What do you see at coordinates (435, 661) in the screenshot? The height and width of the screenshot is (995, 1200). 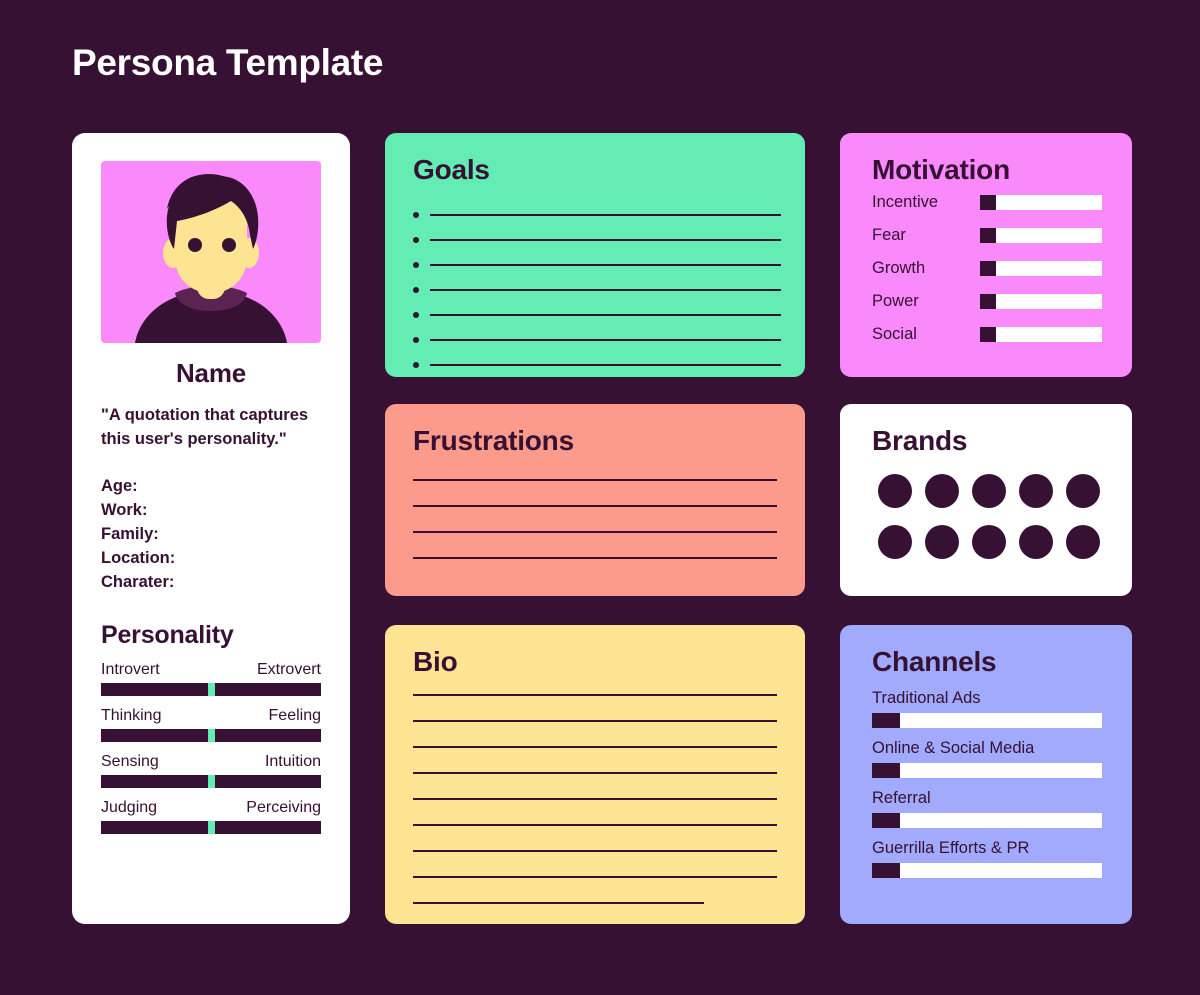 I see `bio-title: Bio` at bounding box center [435, 661].